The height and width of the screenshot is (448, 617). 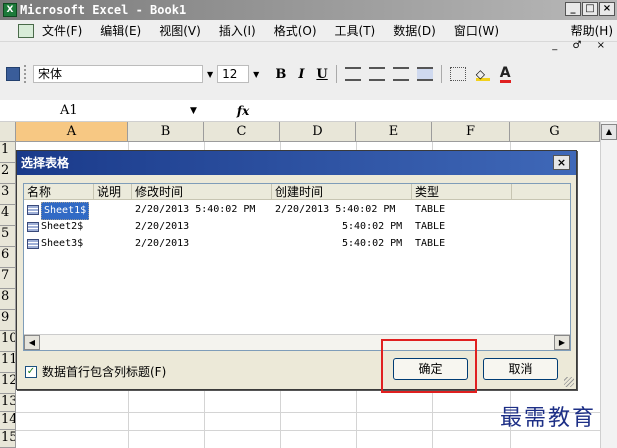 What do you see at coordinates (8, 236) in the screenshot?
I see `row-header: 5` at bounding box center [8, 236].